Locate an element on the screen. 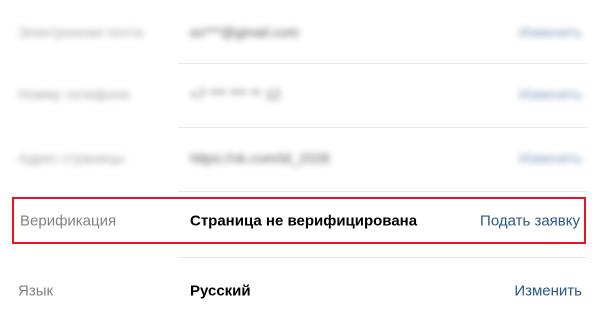 The image size is (600, 317). change-language-link: Изменить is located at coordinates (548, 291).